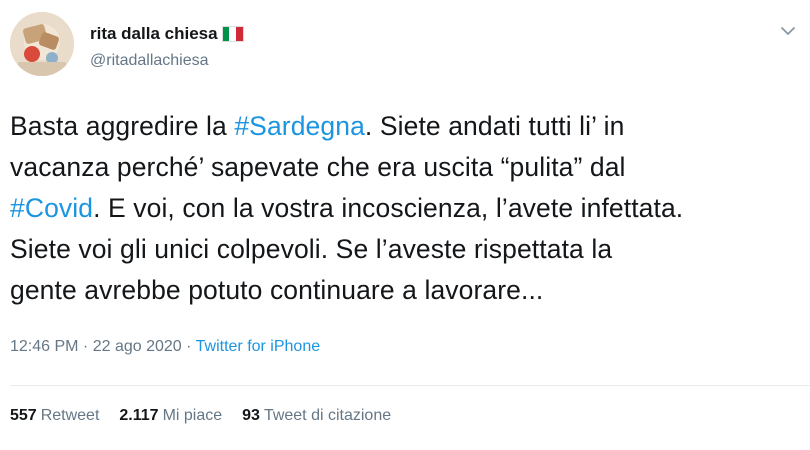 This screenshot has height=450, width=810. What do you see at coordinates (494, 126) in the screenshot?
I see `tweet-text-segment: . Siete andati tutti li’ in` at bounding box center [494, 126].